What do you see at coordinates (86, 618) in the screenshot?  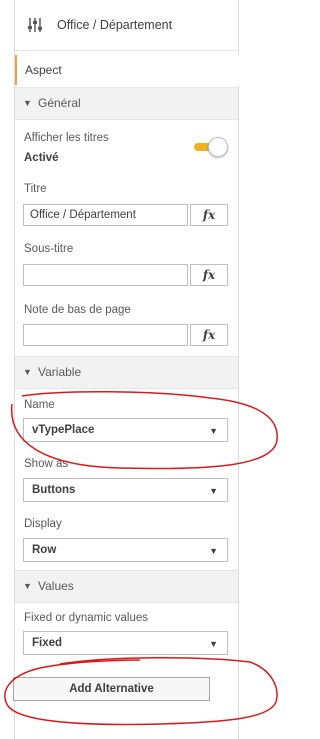 I see `fixed-dynamic-label: Fixed or dynamic values` at bounding box center [86, 618].